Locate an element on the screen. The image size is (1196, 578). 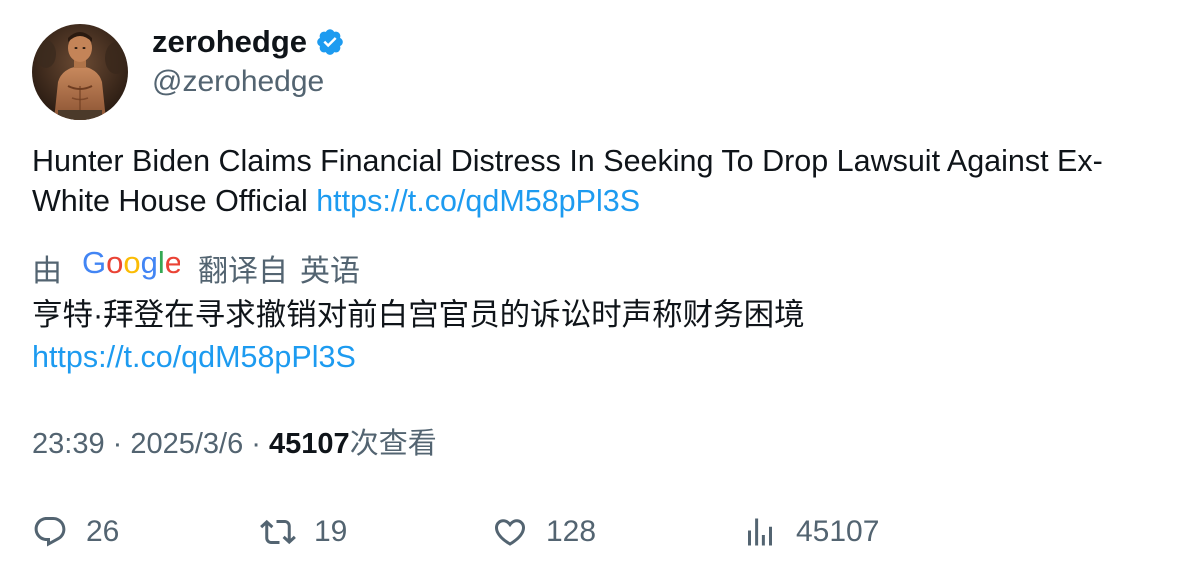
translated-body: 亨特·拜登在寻求撤销对前白宫官员的诉讼时声称财务困境 is located at coordinates (418, 315).